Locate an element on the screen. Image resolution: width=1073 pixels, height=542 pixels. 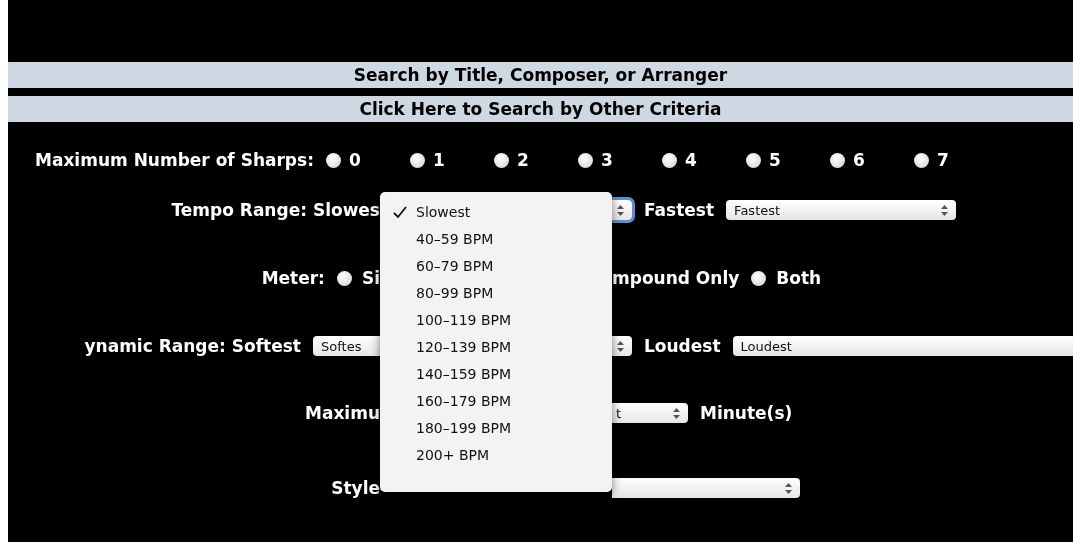
menu-item: 200+ BPM is located at coordinates (496, 454).